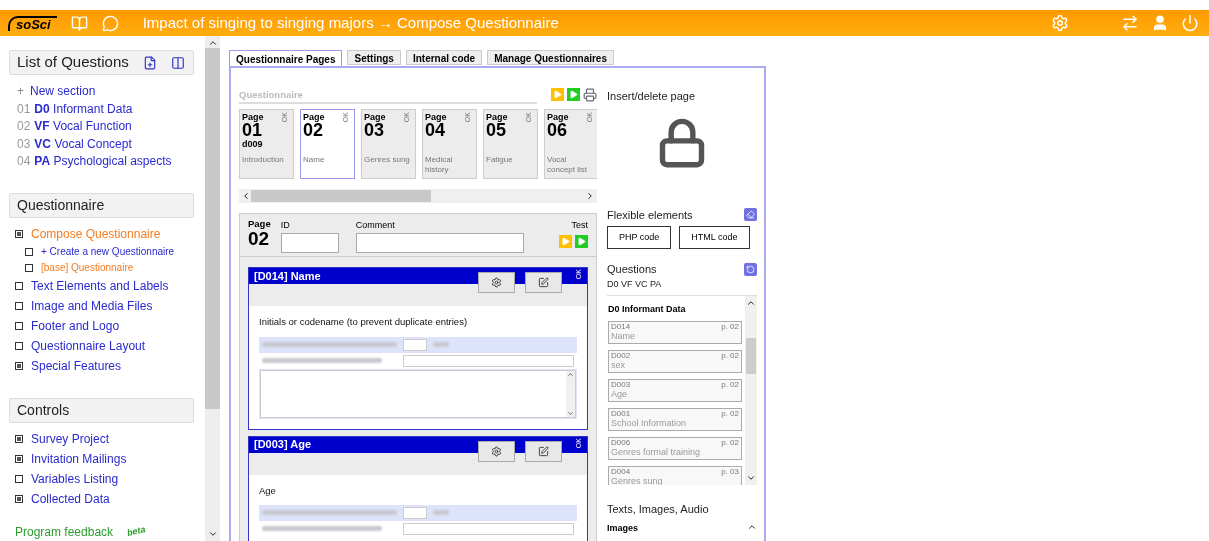 The image size is (1209, 541). Describe the element at coordinates (621, 326) in the screenshot. I see `question-code: D014` at that location.